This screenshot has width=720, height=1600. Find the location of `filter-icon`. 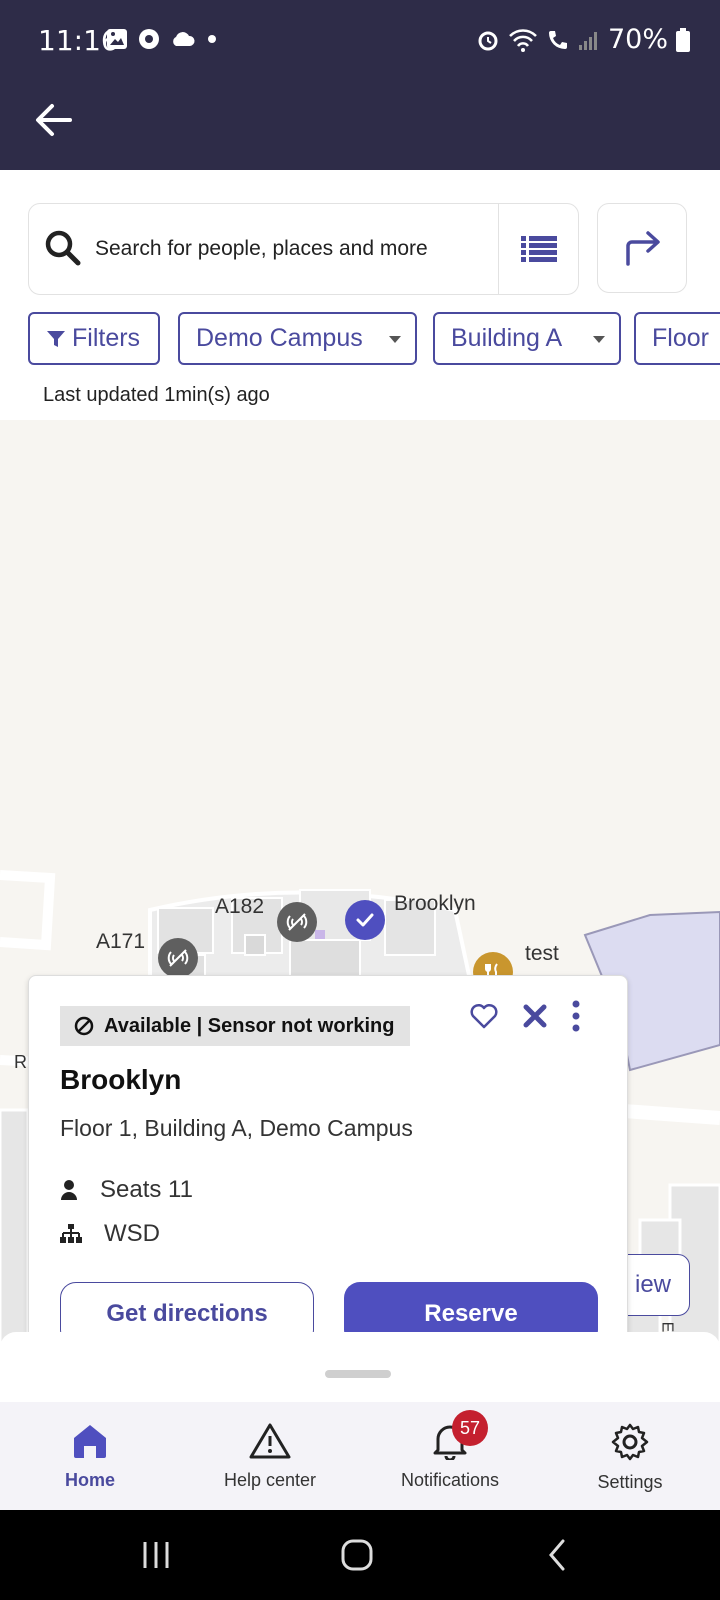

filter-icon is located at coordinates (56, 338).